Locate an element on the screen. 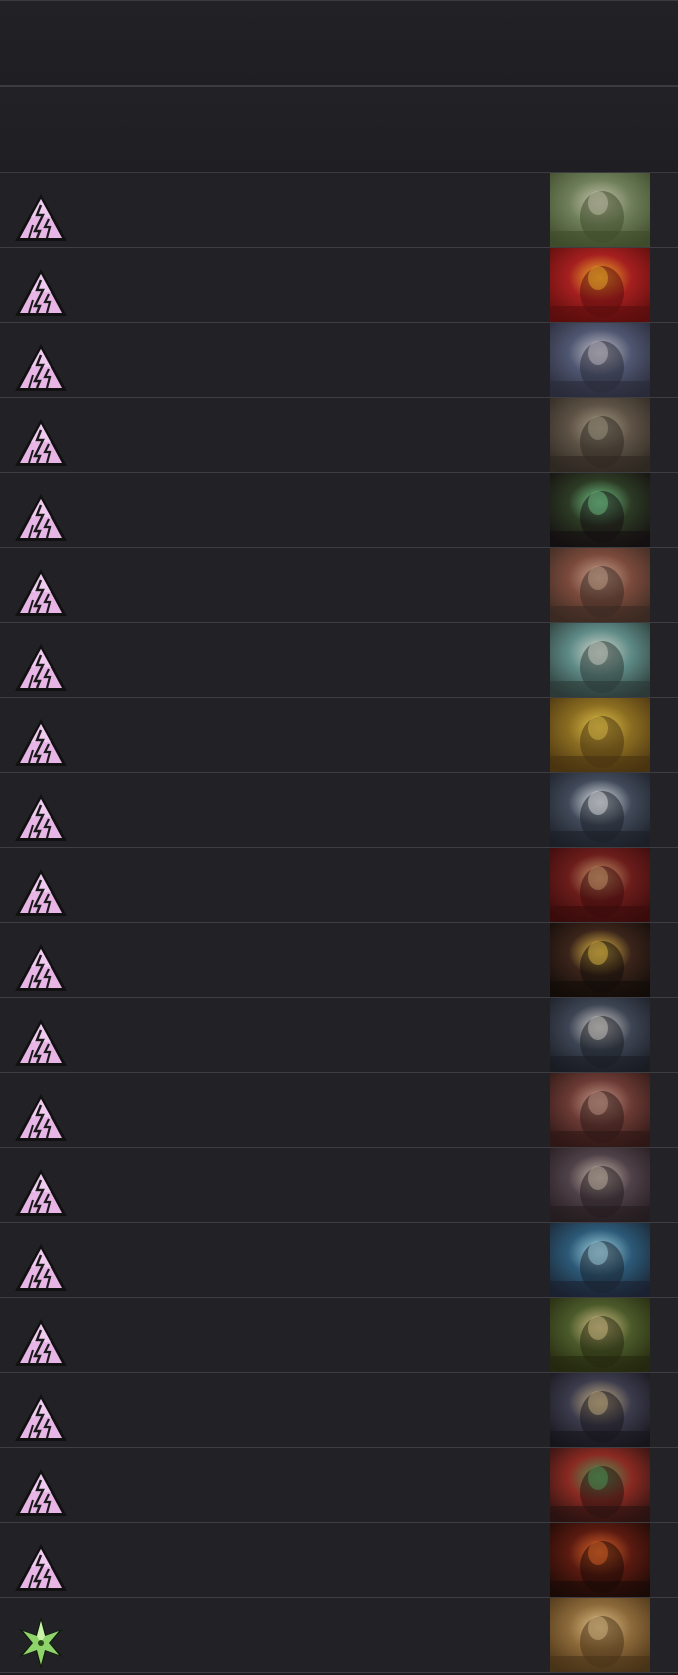 Image resolution: width=678 pixels, height=1675 pixels. grey-ghoul-art is located at coordinates (600, 810).